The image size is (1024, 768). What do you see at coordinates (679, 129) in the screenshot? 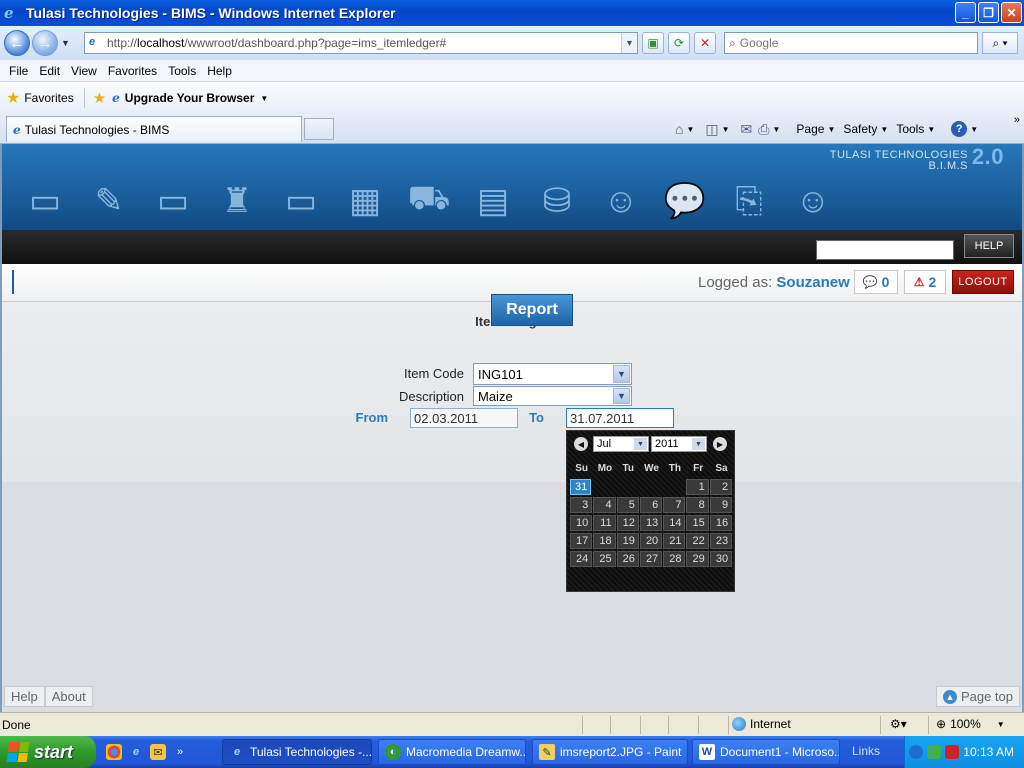
I see `home-icon: ⌂` at bounding box center [679, 129].